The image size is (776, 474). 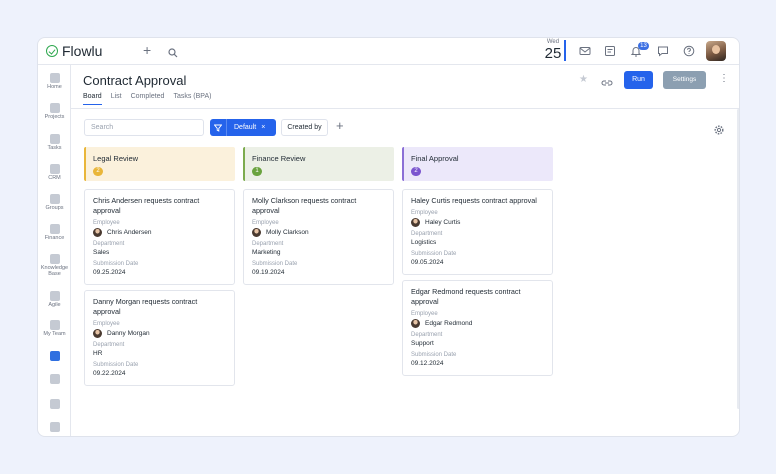 I want to click on employee-name: Danny Morgan, so click(x=128, y=333).